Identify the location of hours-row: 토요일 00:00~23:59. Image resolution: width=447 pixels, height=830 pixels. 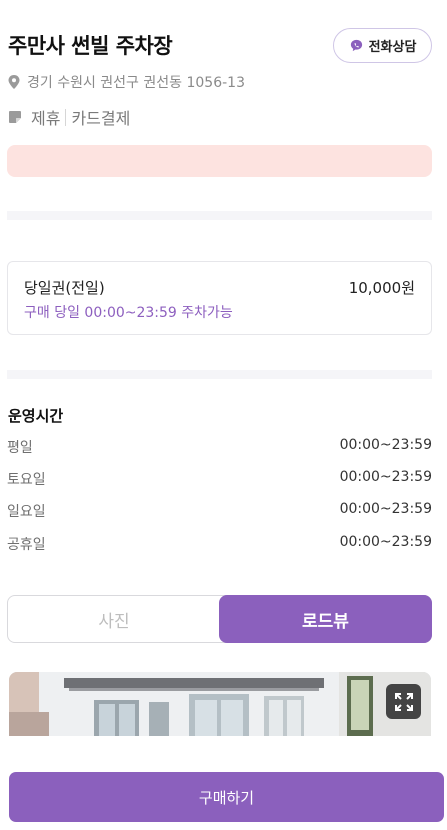
(219, 479).